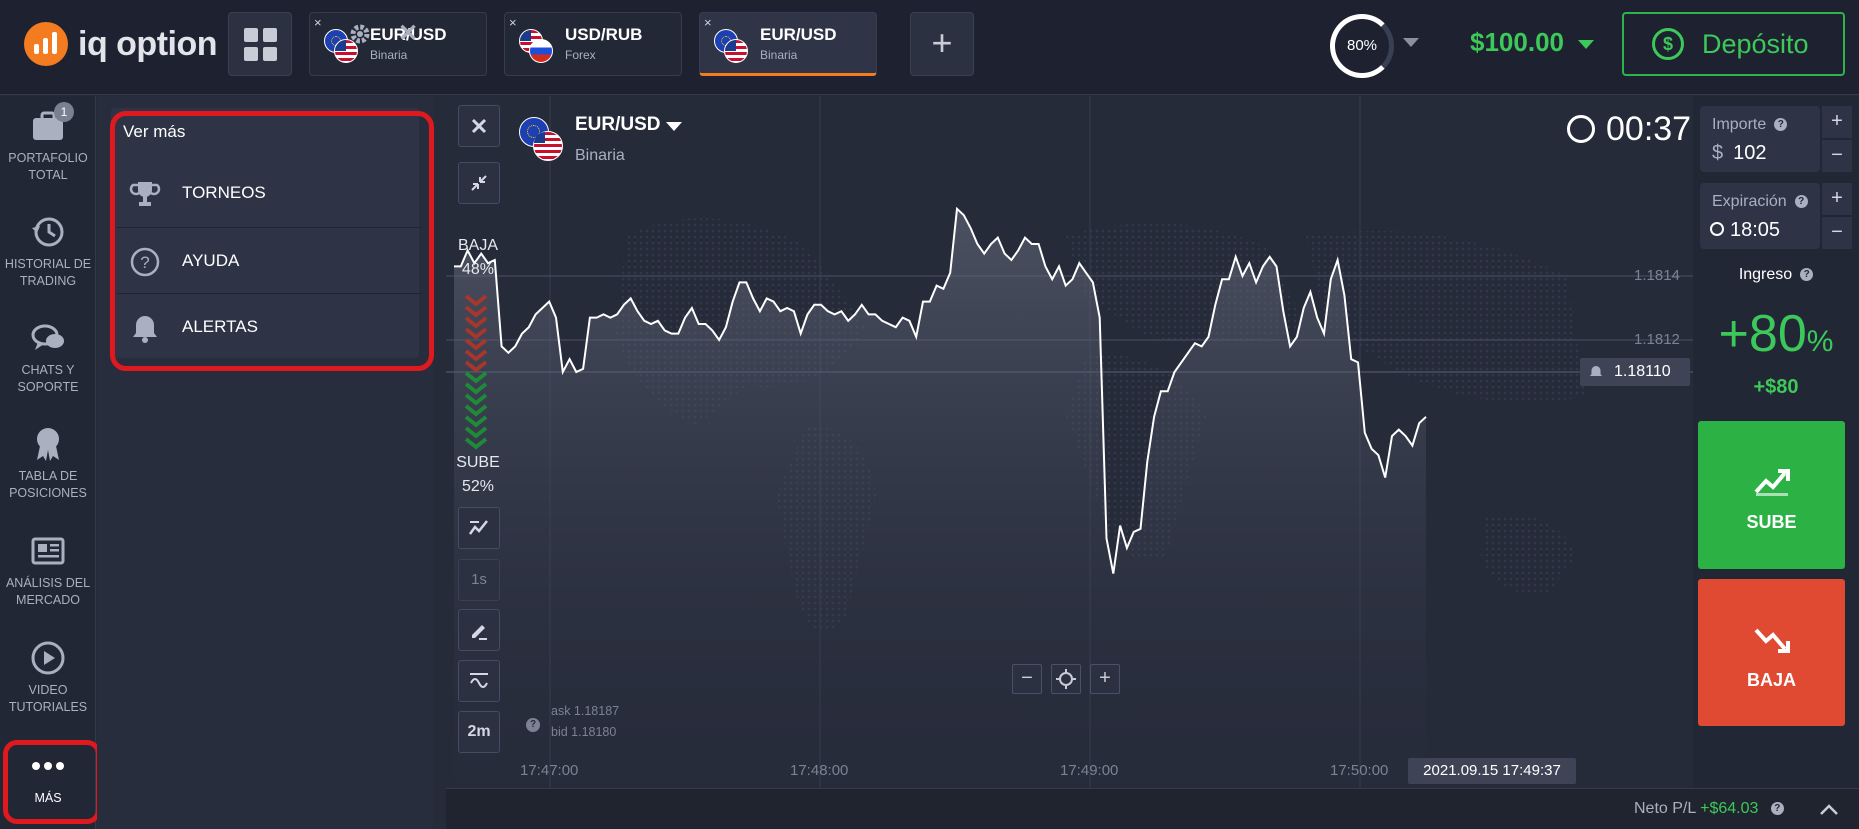 The image size is (1859, 829). What do you see at coordinates (260, 44) in the screenshot?
I see `asset-grid-button` at bounding box center [260, 44].